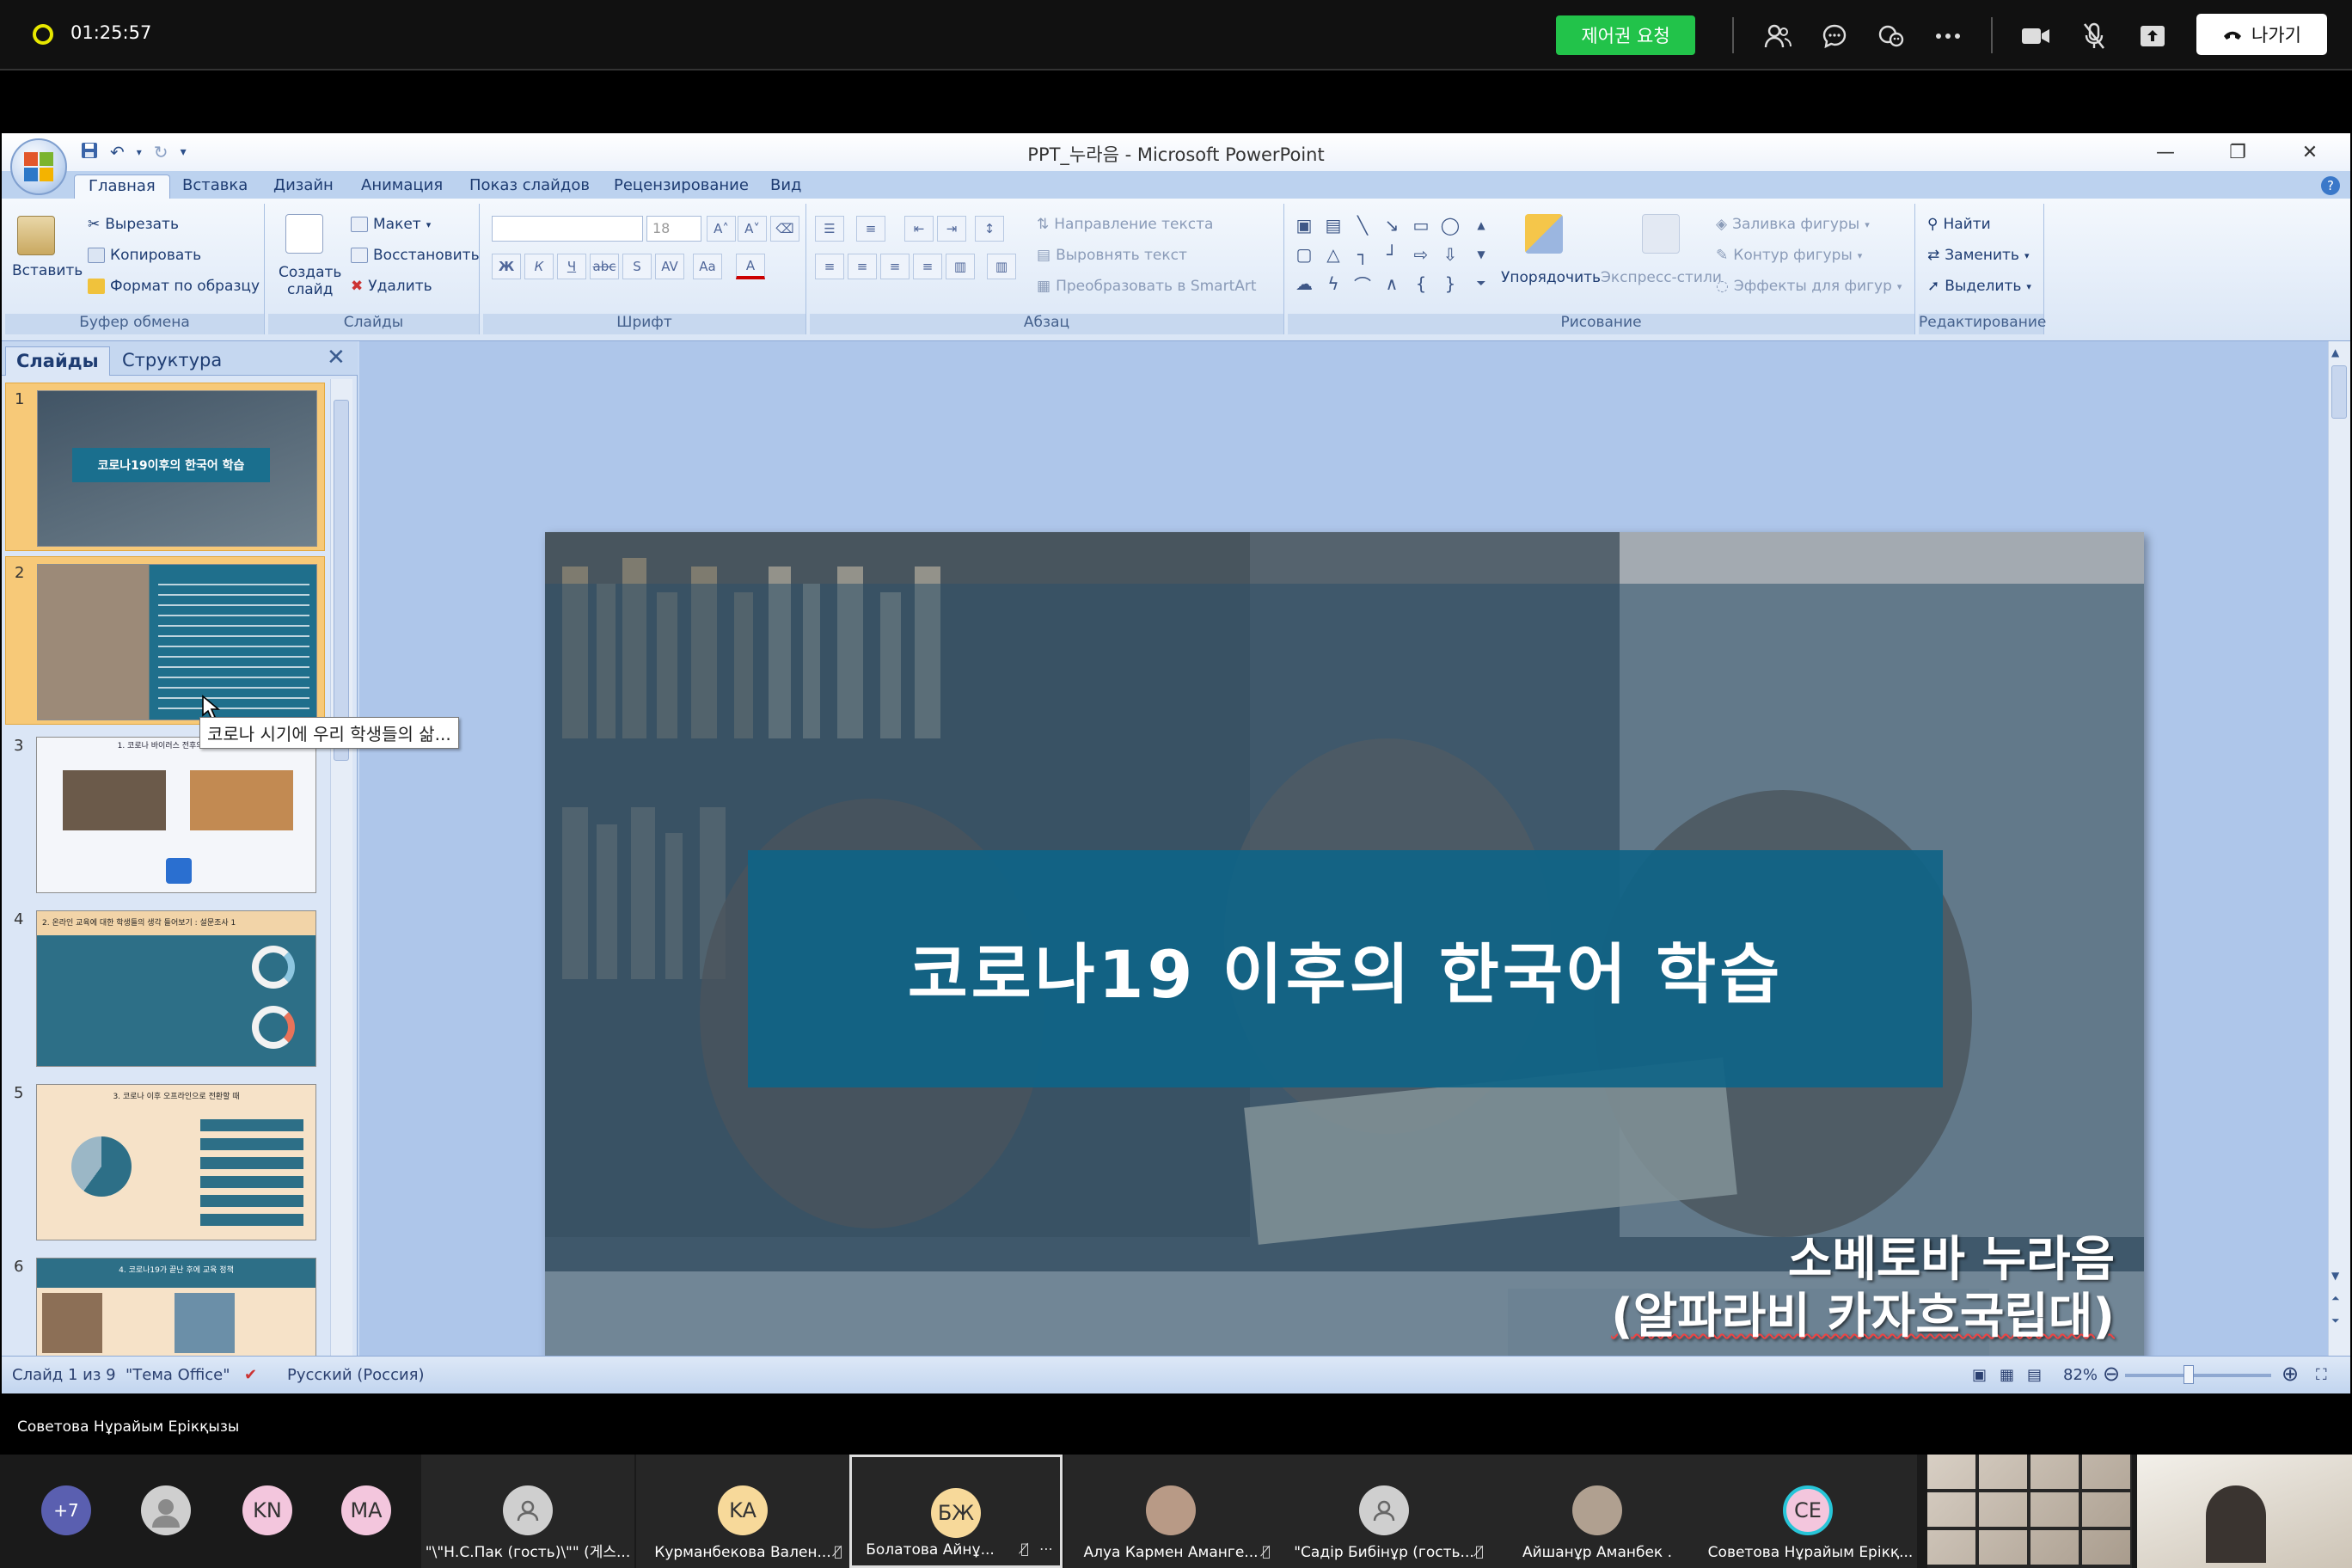 The width and height of the screenshot is (2352, 1568). I want to click on font-color-icon: A, so click(750, 266).